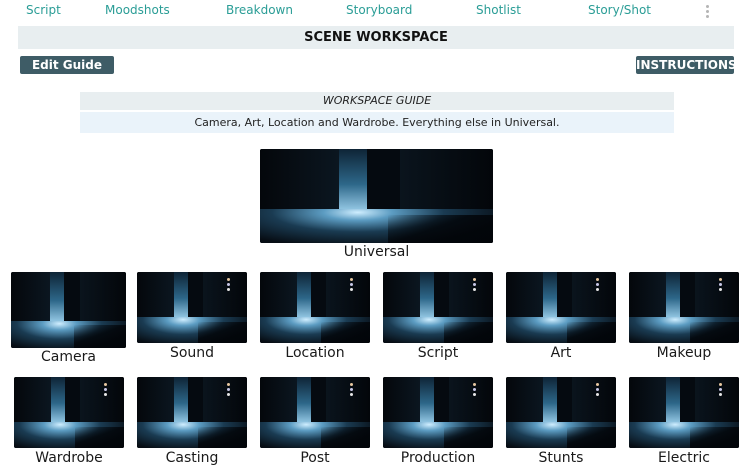 This screenshot has height=473, width=750. What do you see at coordinates (69, 458) in the screenshot?
I see `department-label-wardrobe: Wardrobe` at bounding box center [69, 458].